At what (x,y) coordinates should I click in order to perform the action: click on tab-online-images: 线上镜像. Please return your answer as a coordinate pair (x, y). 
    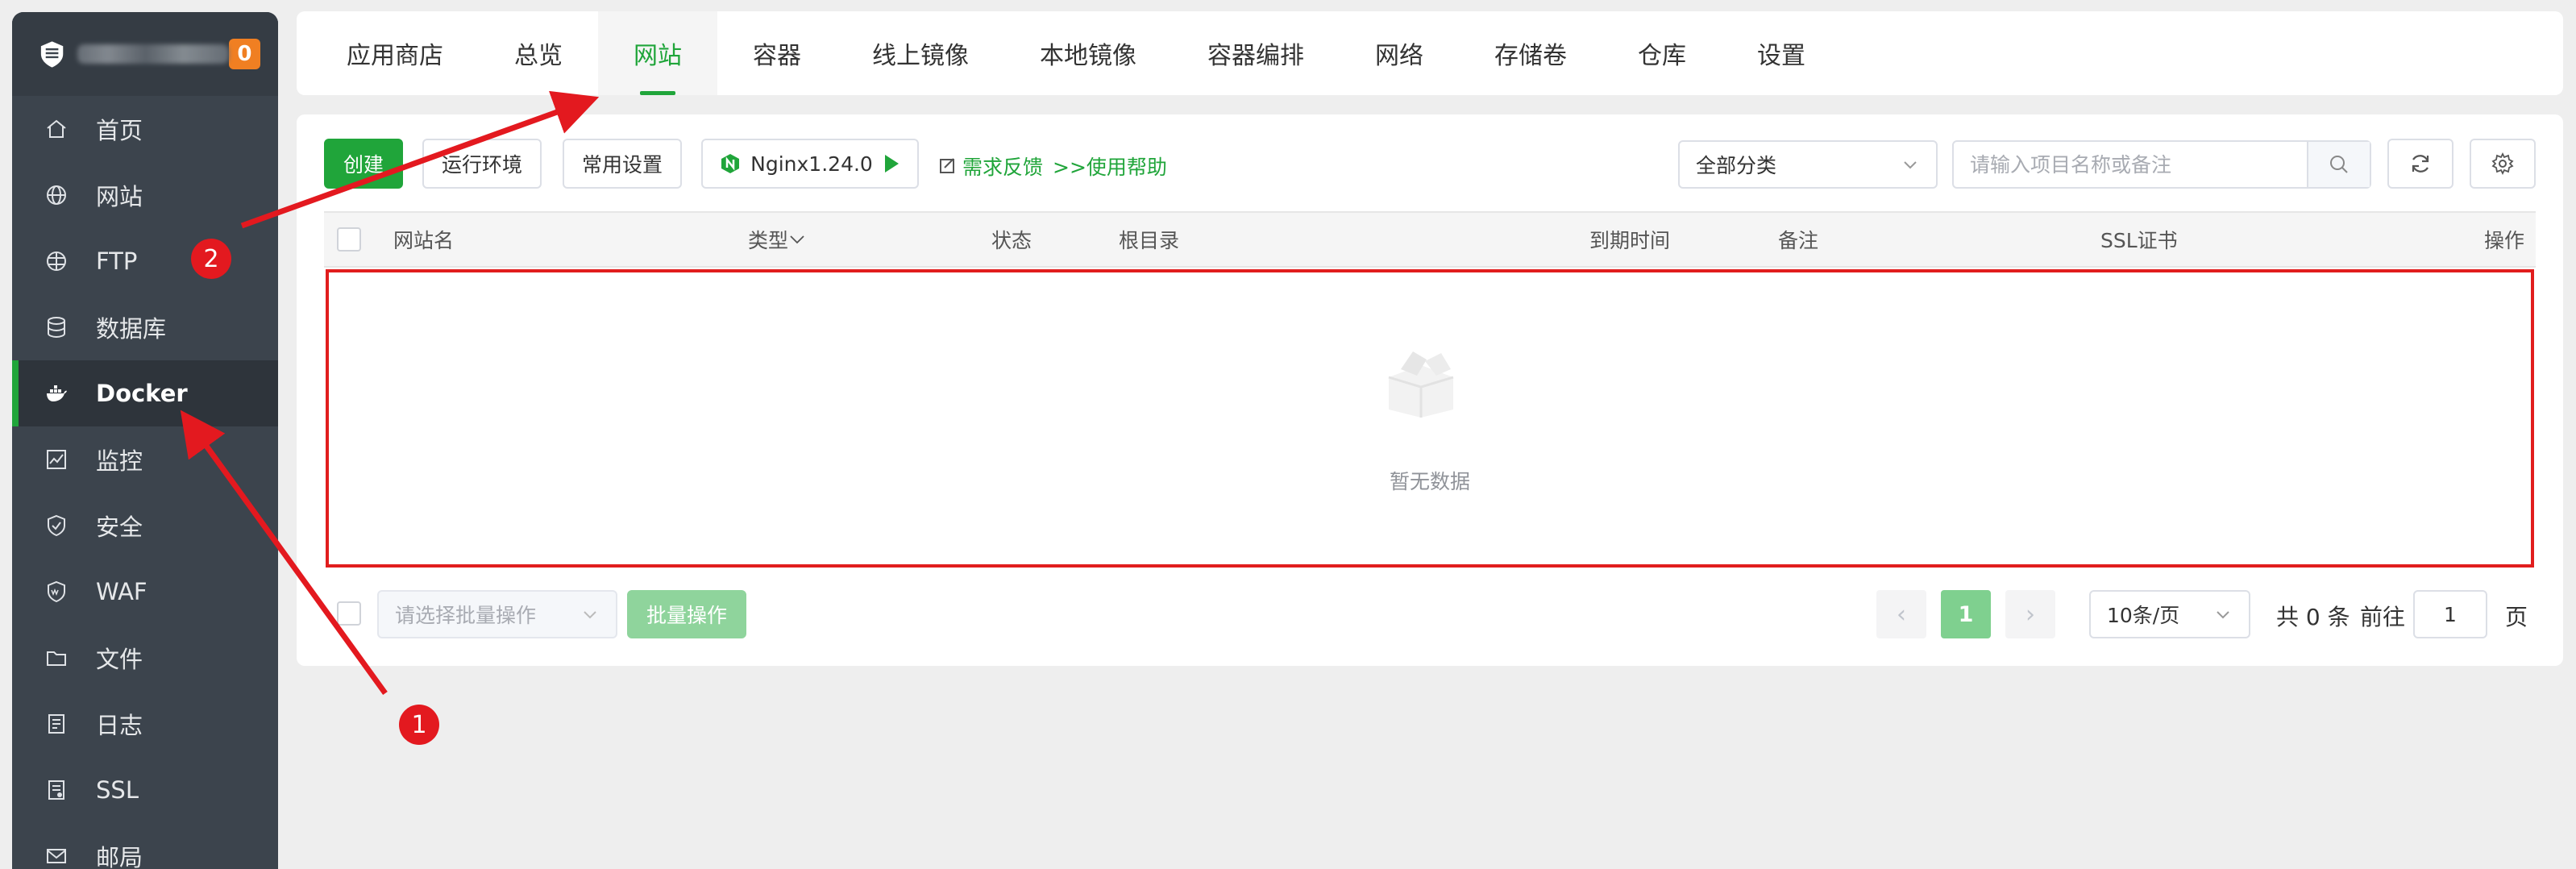
    Looking at the image, I should click on (920, 53).